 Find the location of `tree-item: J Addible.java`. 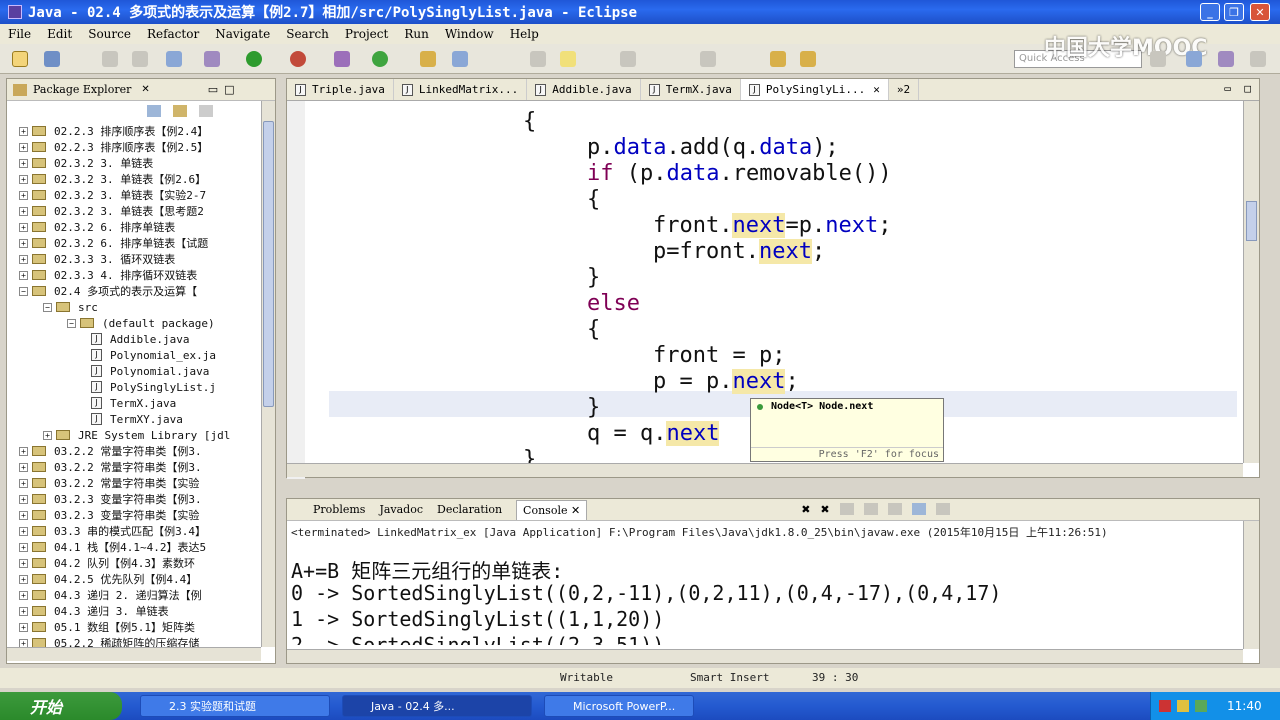

tree-item: J Addible.java is located at coordinates (134, 339).